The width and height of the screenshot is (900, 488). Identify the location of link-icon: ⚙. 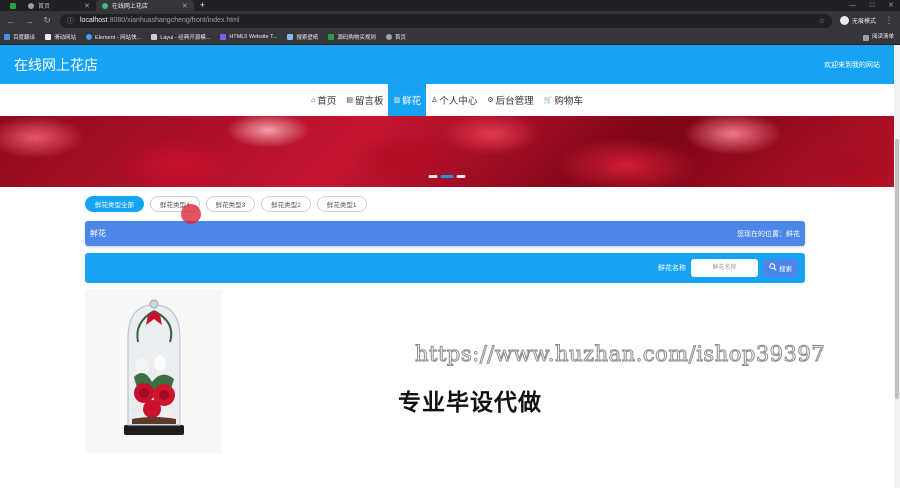
(490, 100).